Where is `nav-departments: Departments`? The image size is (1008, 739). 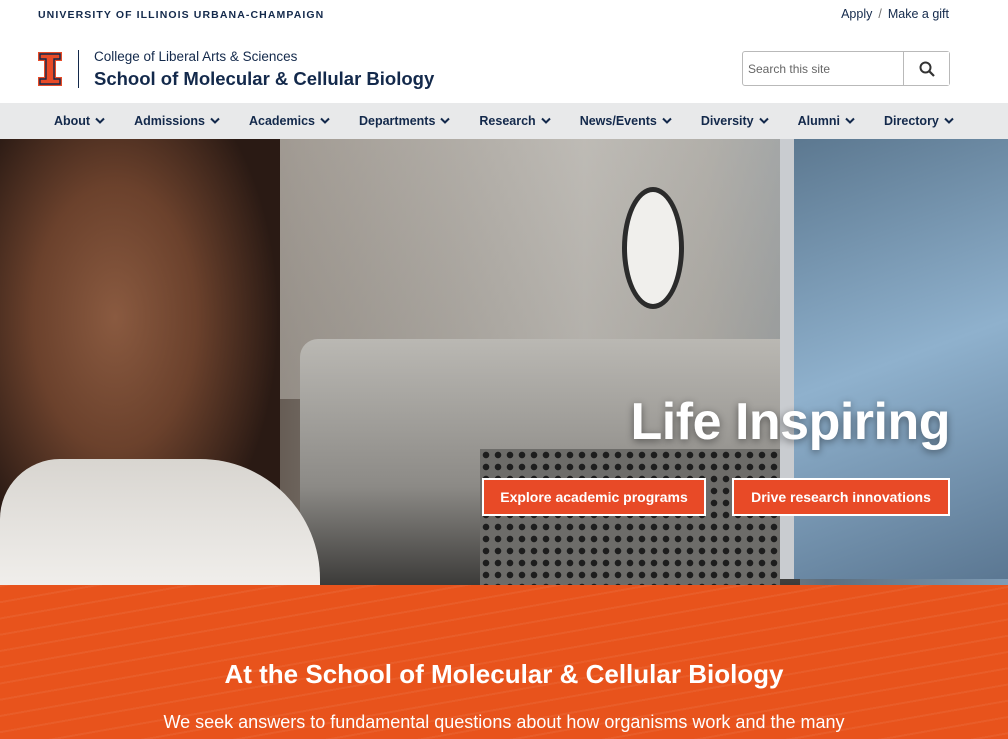
nav-departments: Departments is located at coordinates (404, 121).